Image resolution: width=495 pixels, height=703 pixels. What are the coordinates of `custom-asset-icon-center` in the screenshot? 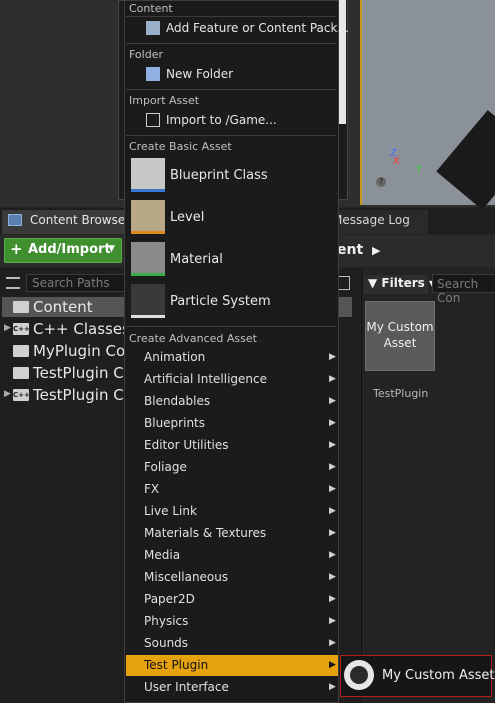 It's located at (359, 675).